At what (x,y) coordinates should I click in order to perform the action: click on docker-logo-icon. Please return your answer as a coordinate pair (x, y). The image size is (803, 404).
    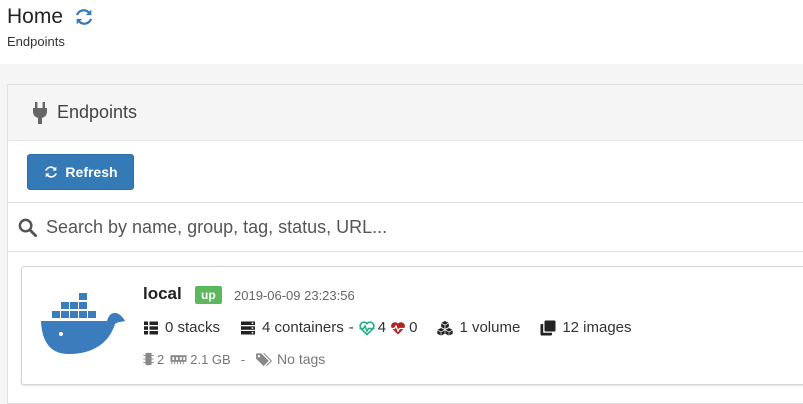
    Looking at the image, I should click on (83, 323).